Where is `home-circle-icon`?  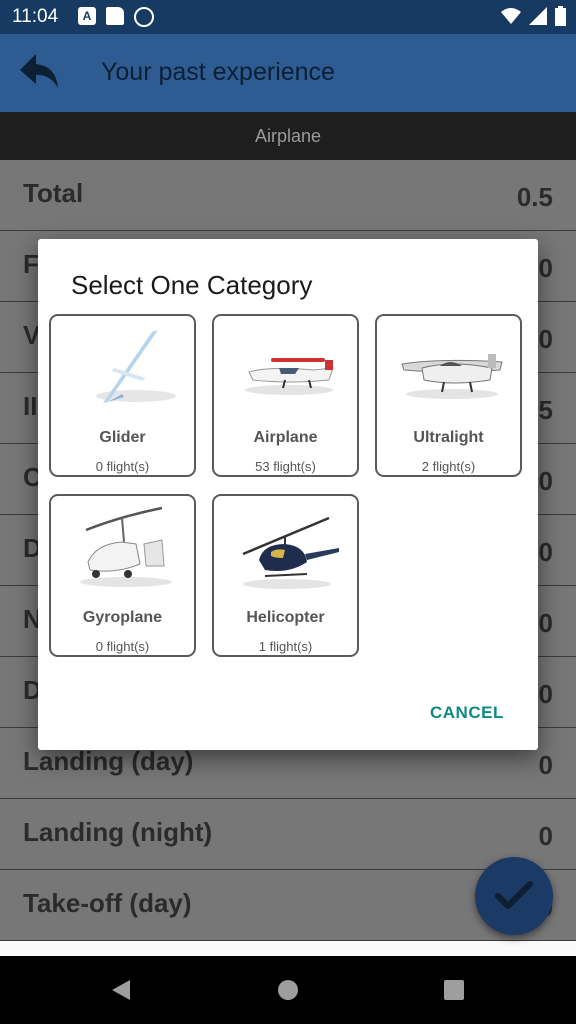
home-circle-icon is located at coordinates (288, 990).